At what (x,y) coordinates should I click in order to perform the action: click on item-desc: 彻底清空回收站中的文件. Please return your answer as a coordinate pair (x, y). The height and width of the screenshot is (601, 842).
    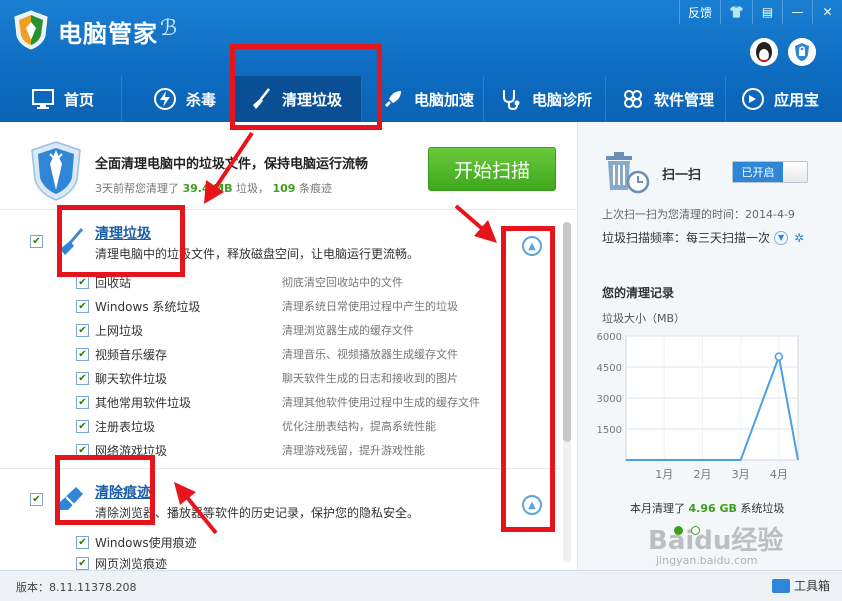
    Looking at the image, I should click on (342, 282).